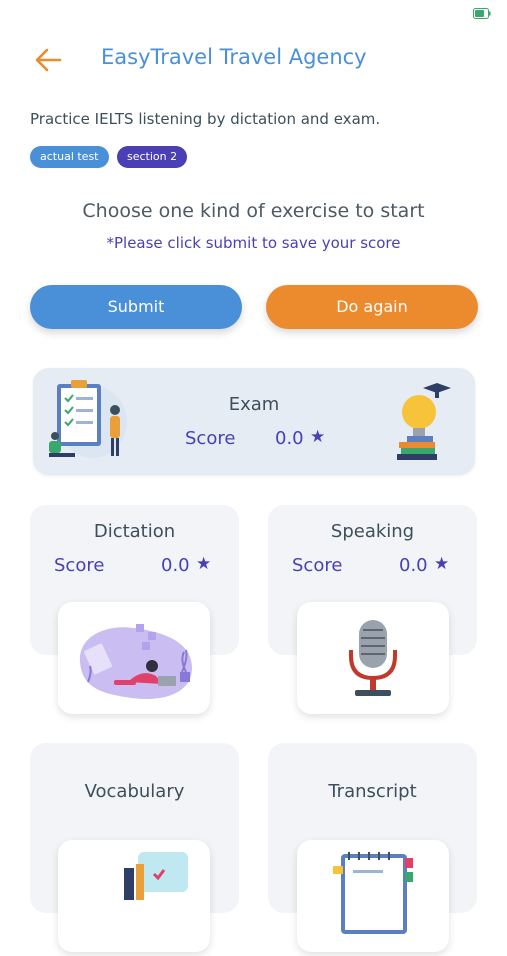  Describe the element at coordinates (372, 531) in the screenshot. I see `speaking-title: Speaking` at that location.